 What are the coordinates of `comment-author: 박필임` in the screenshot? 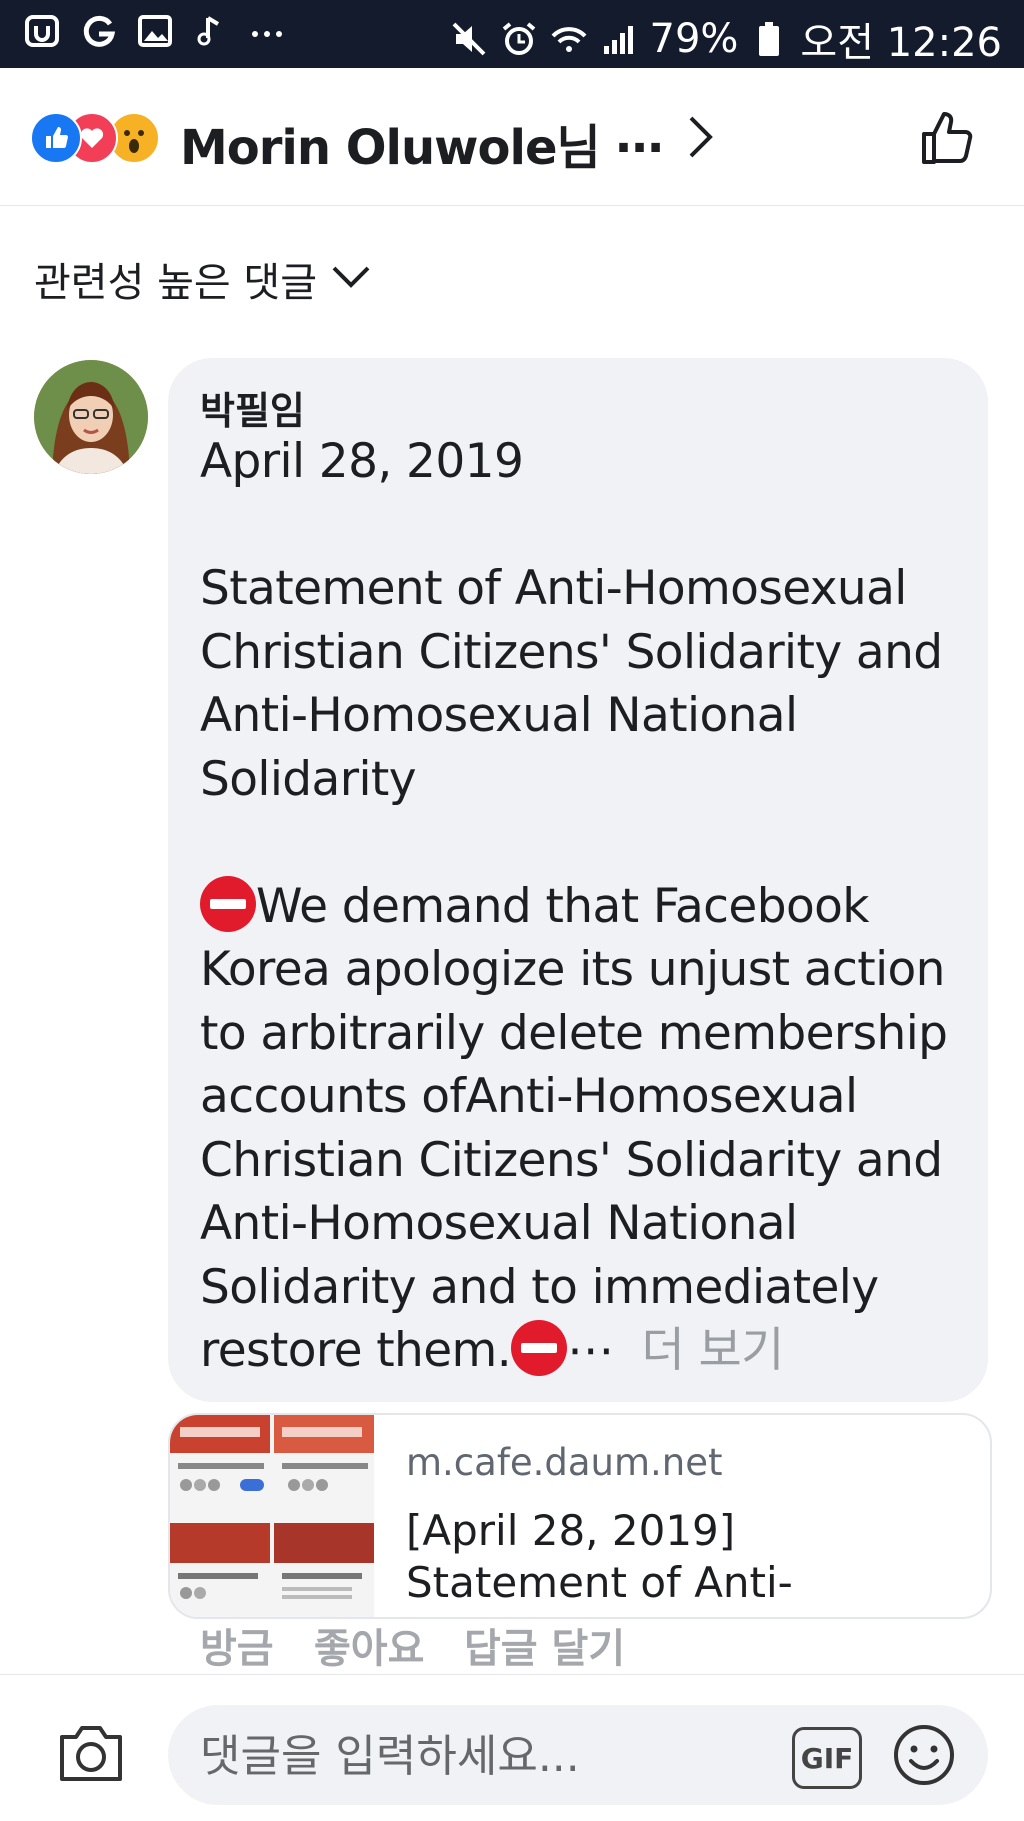 It's located at (252, 407).